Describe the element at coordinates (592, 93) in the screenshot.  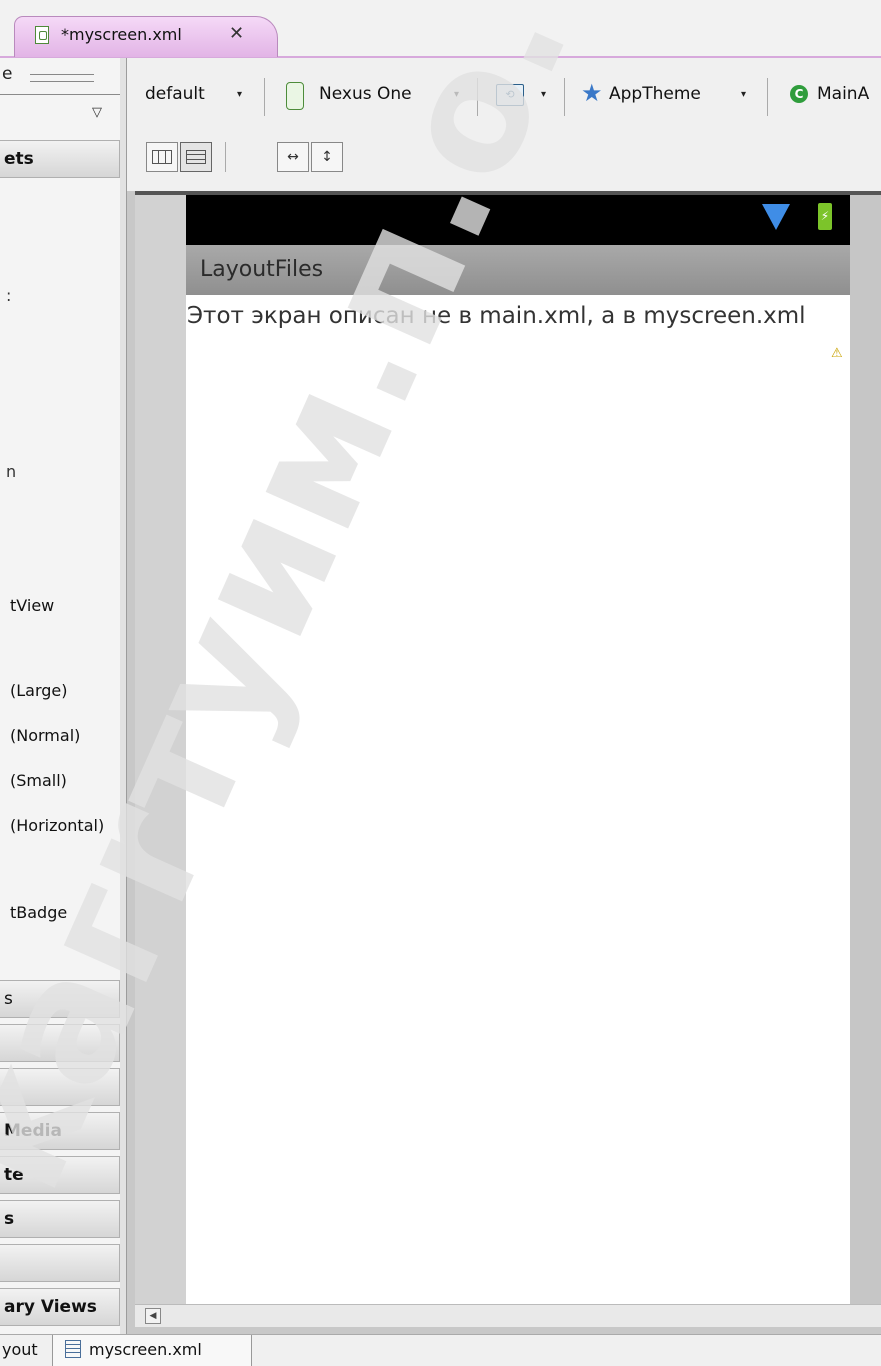
I see `star-icon: ★` at that location.